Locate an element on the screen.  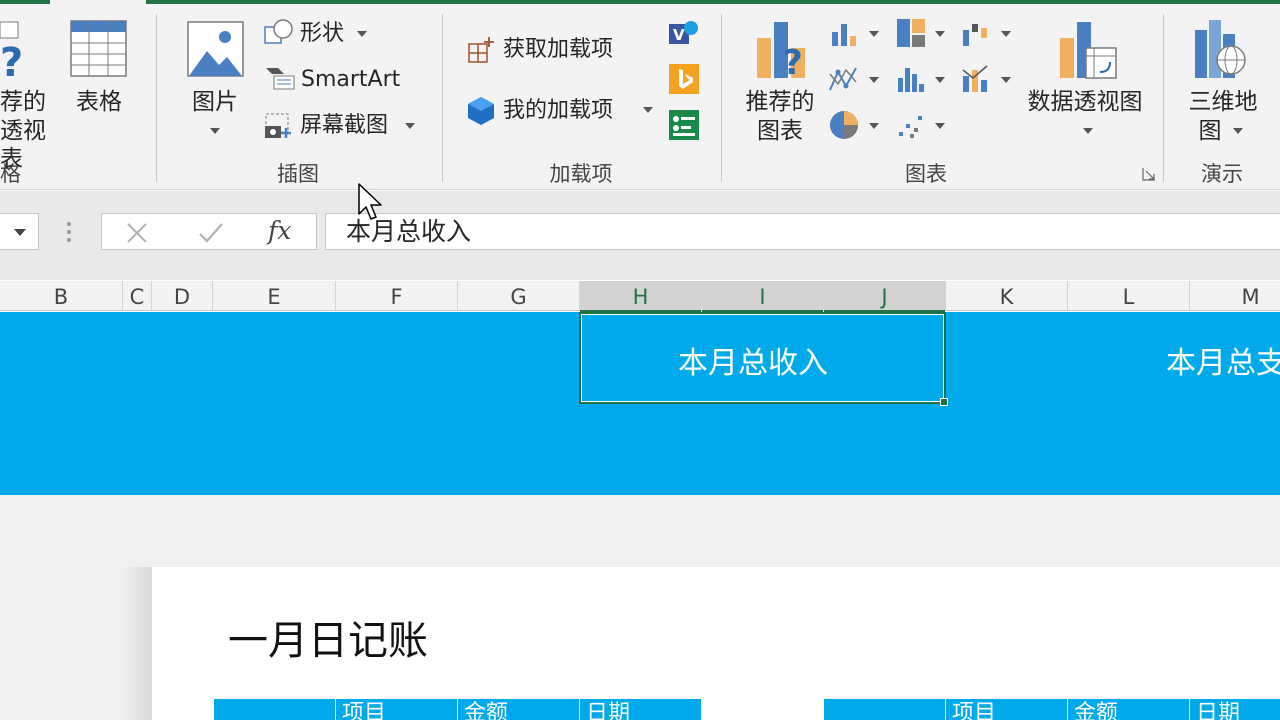
column-header-j: J is located at coordinates (885, 296).